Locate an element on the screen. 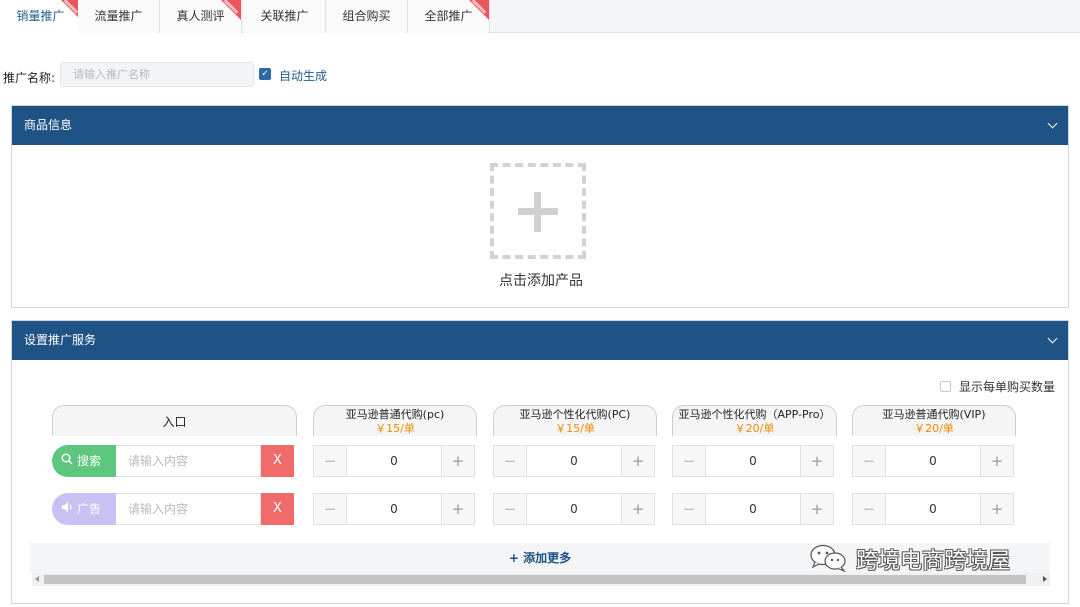  scrollbar-thumb is located at coordinates (535, 579).